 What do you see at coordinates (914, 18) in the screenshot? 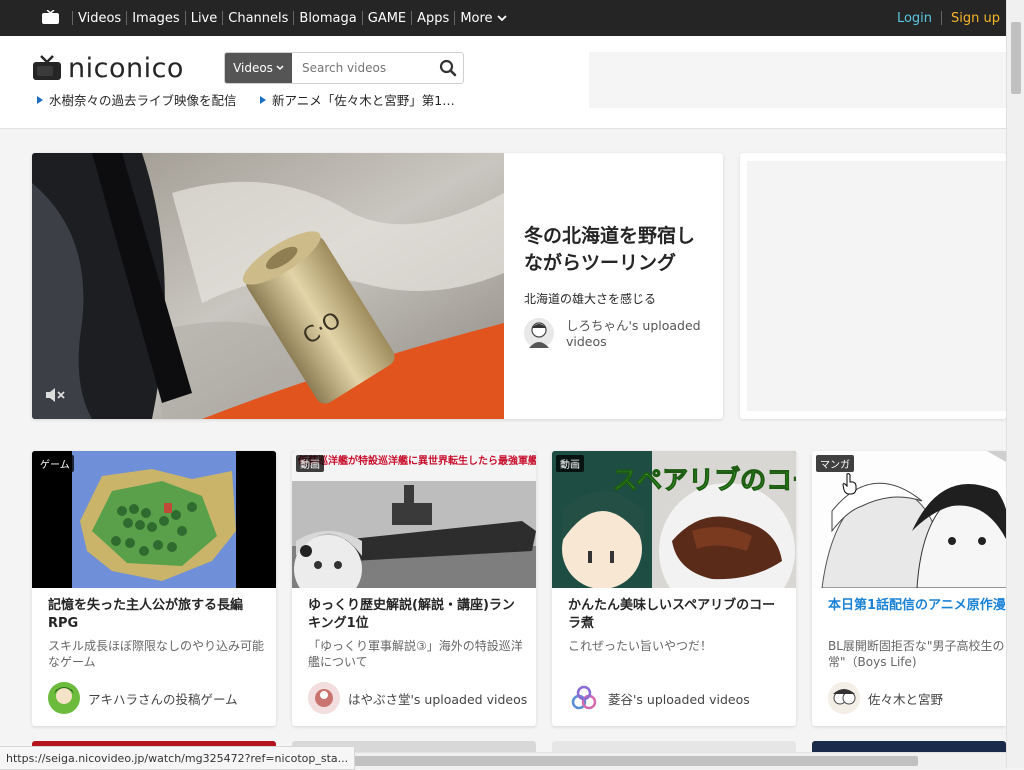
I see `login-link: Login` at bounding box center [914, 18].